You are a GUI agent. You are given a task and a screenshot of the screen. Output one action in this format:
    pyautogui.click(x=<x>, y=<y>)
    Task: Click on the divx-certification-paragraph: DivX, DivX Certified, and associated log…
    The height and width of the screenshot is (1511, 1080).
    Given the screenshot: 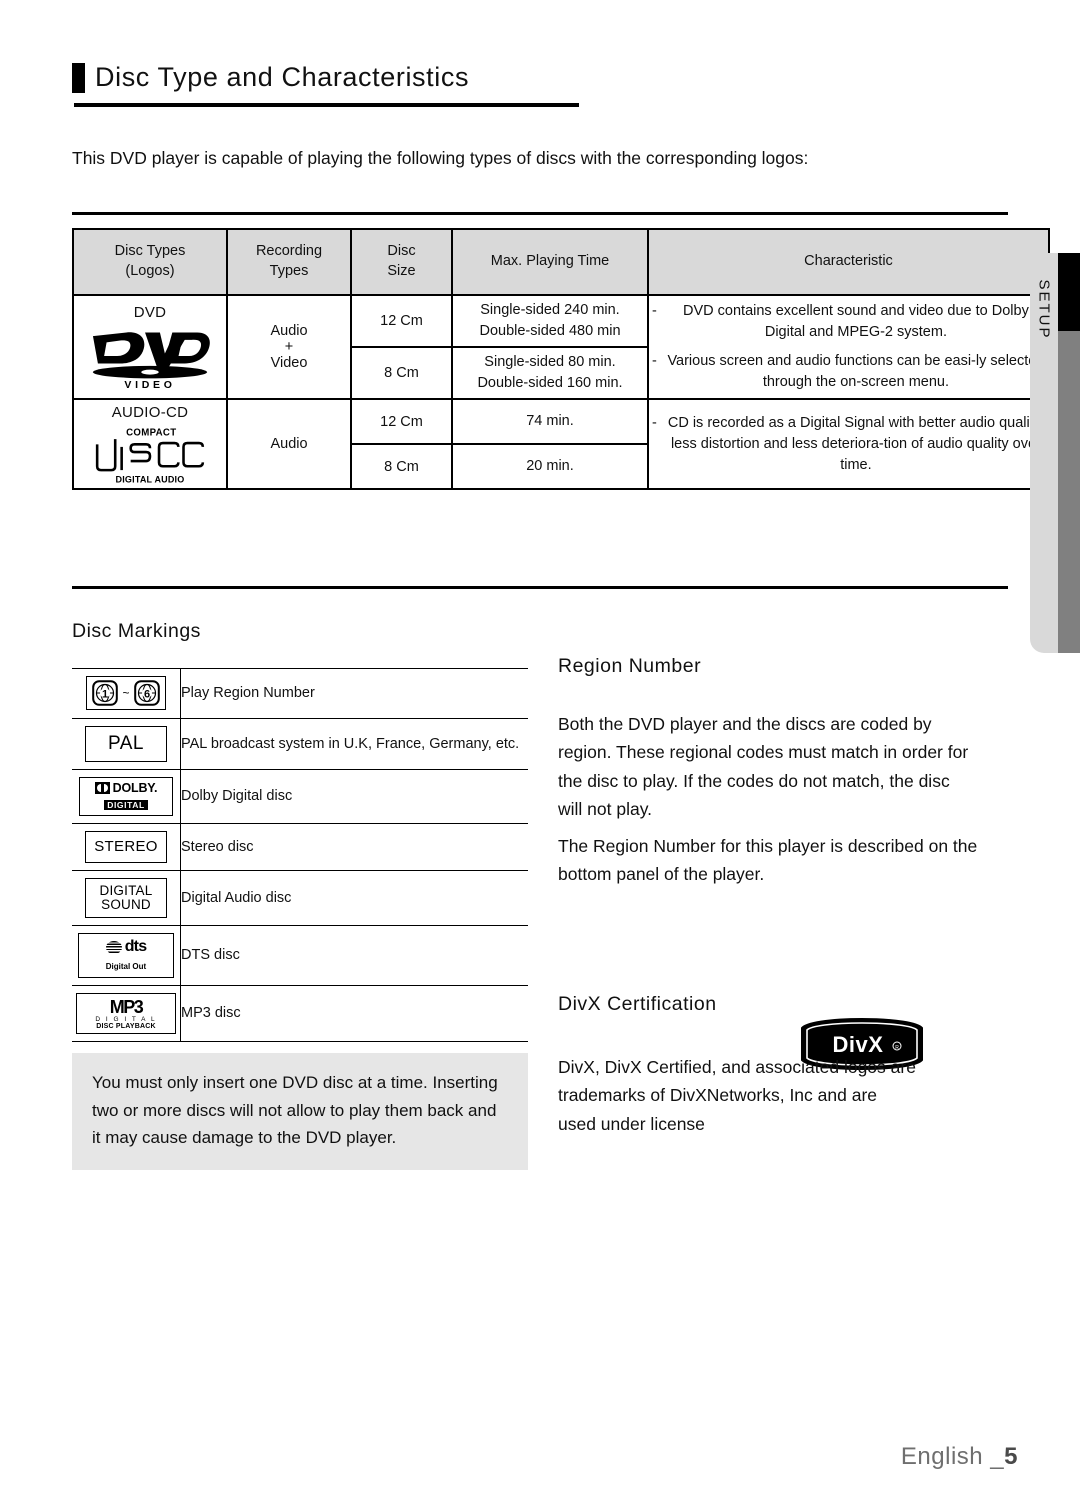 What is the action you would take?
    pyautogui.click(x=737, y=1095)
    